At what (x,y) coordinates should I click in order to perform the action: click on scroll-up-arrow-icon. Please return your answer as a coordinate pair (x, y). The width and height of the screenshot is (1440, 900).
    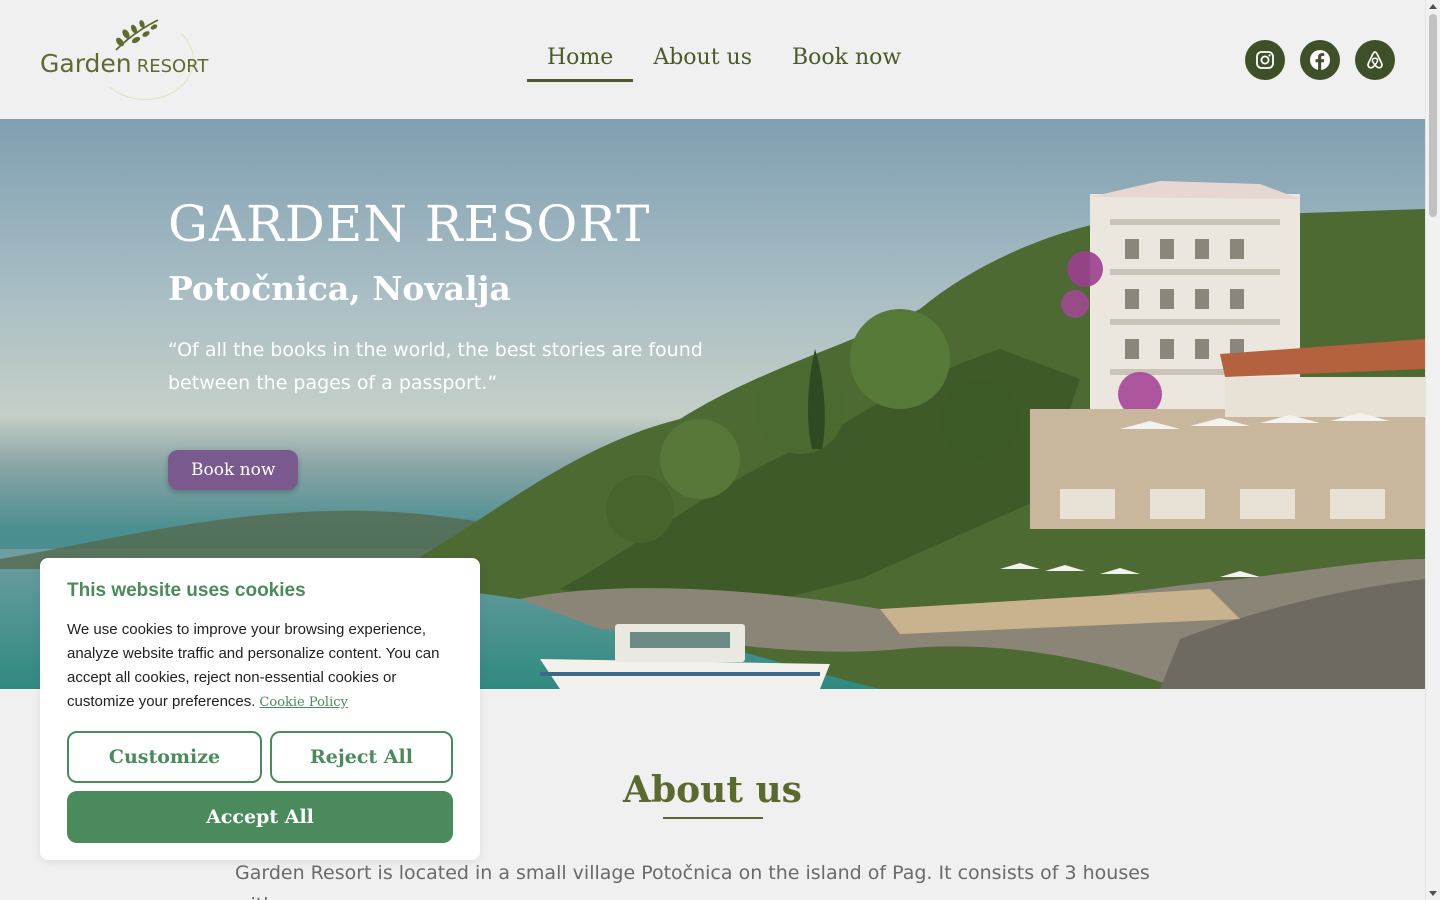
    Looking at the image, I should click on (1433, 6).